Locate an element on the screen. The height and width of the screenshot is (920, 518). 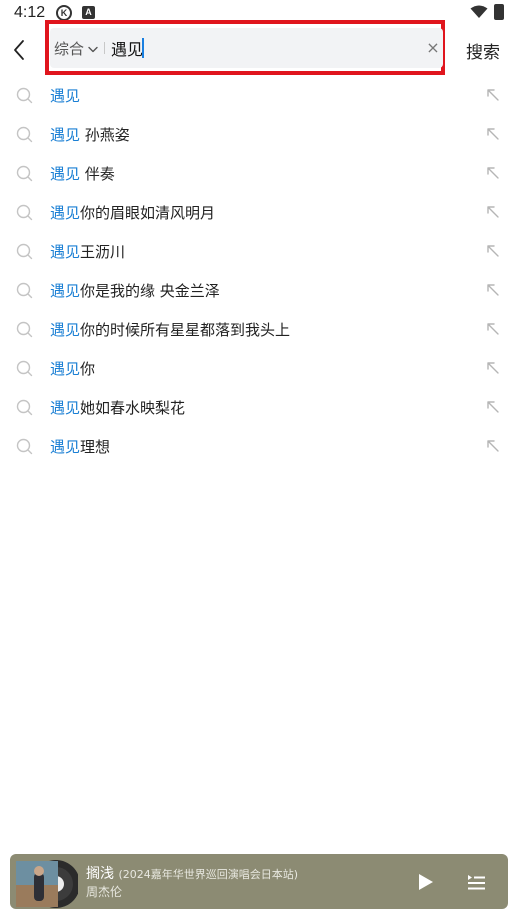
suggestion-rest: 孙燕姿 is located at coordinates (105, 135).